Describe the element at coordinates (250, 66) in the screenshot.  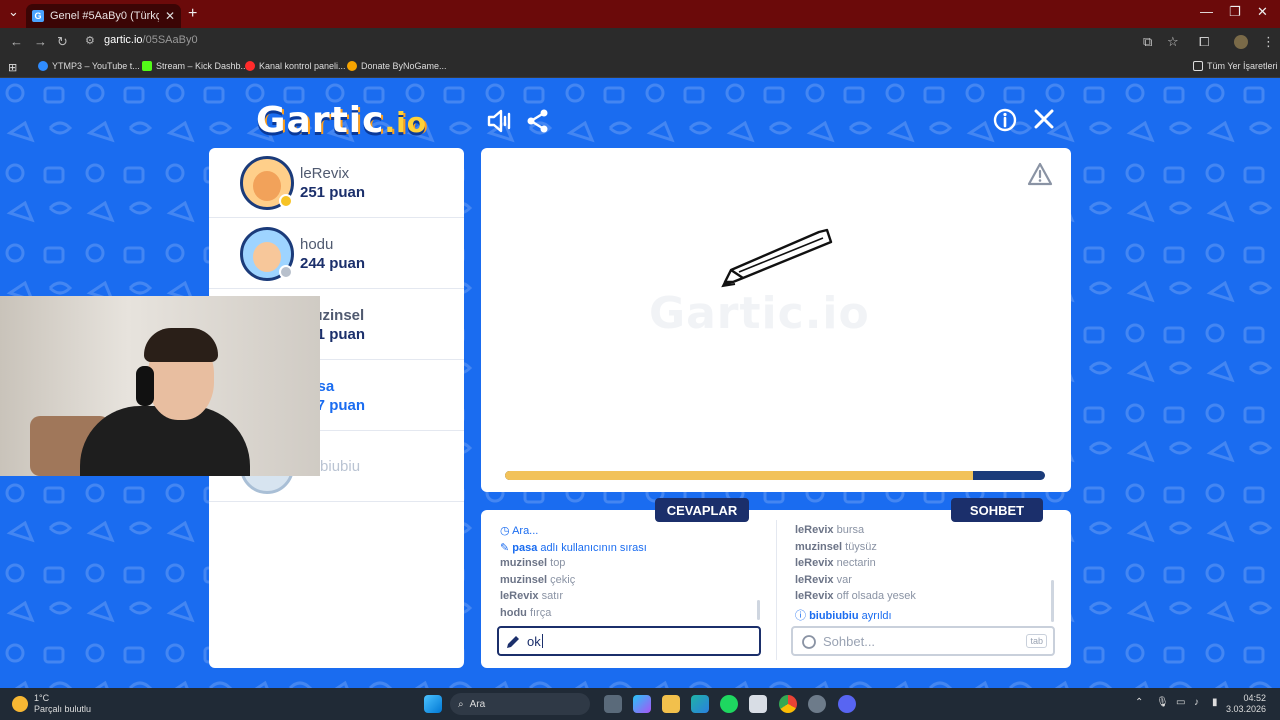
I see `youtube-icon` at that location.